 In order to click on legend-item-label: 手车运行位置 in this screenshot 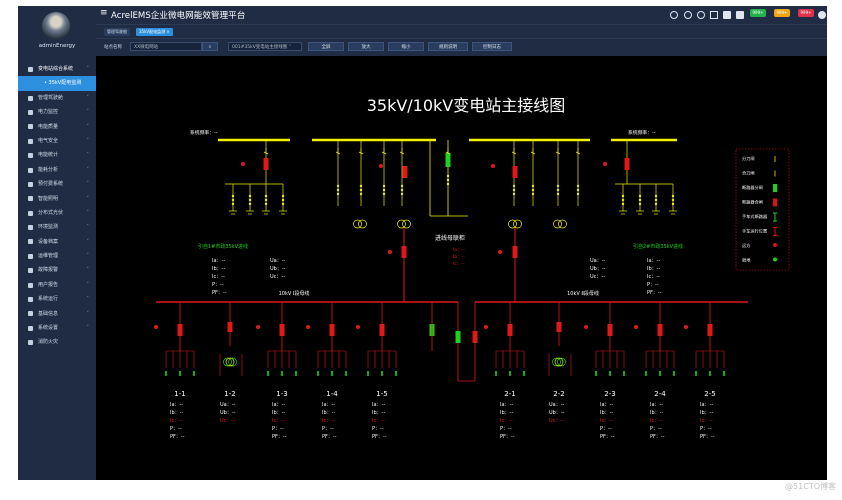, I will do `click(754, 231)`.